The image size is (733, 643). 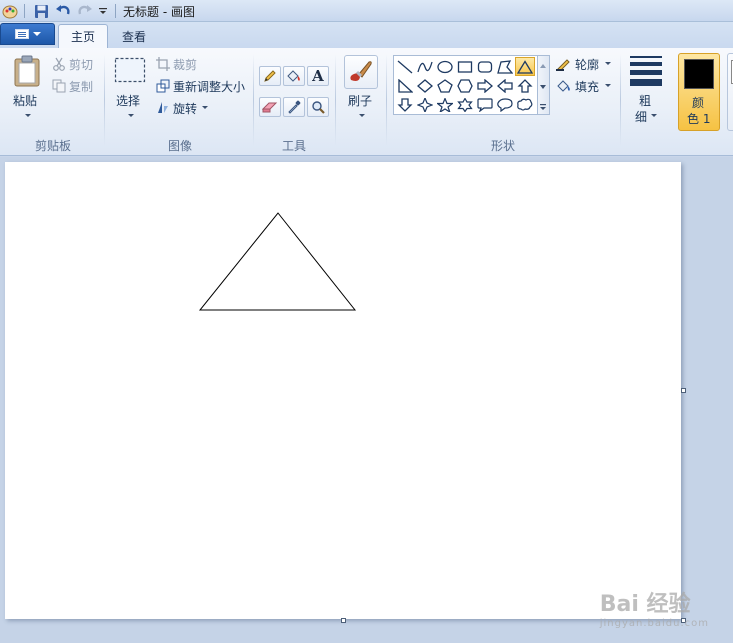 I want to click on oval-callout-shape, so click(x=505, y=104).